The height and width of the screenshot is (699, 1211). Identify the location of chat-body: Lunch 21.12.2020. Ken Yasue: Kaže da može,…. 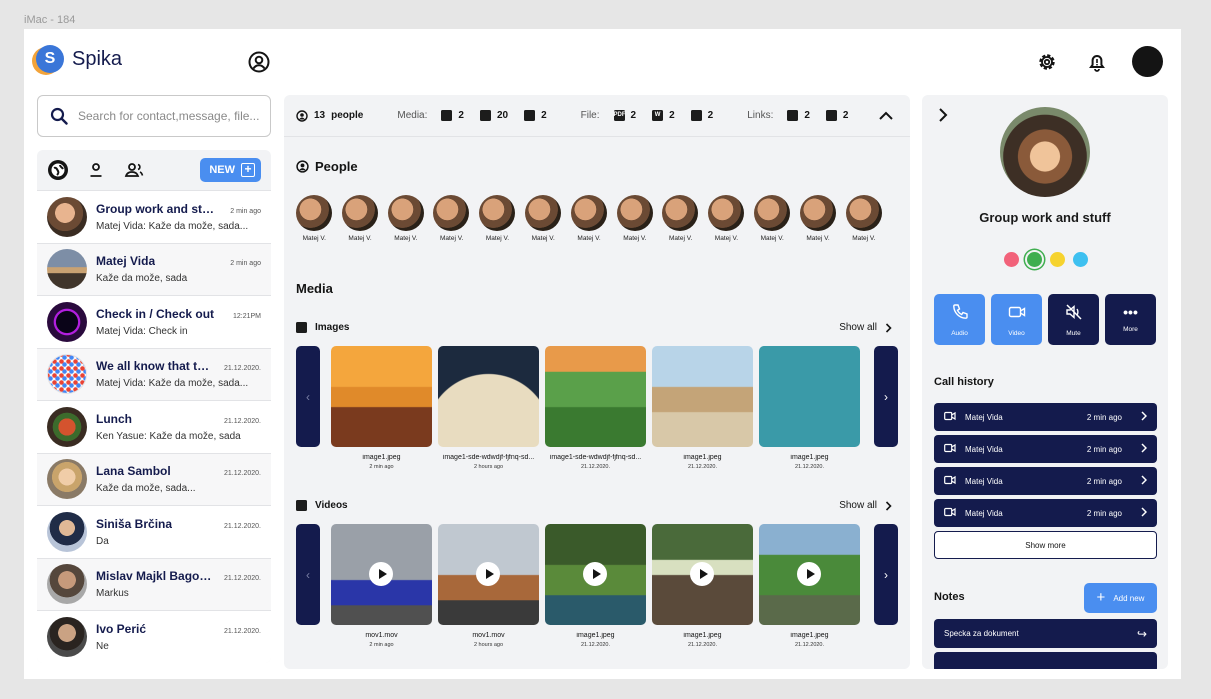
(178, 427).